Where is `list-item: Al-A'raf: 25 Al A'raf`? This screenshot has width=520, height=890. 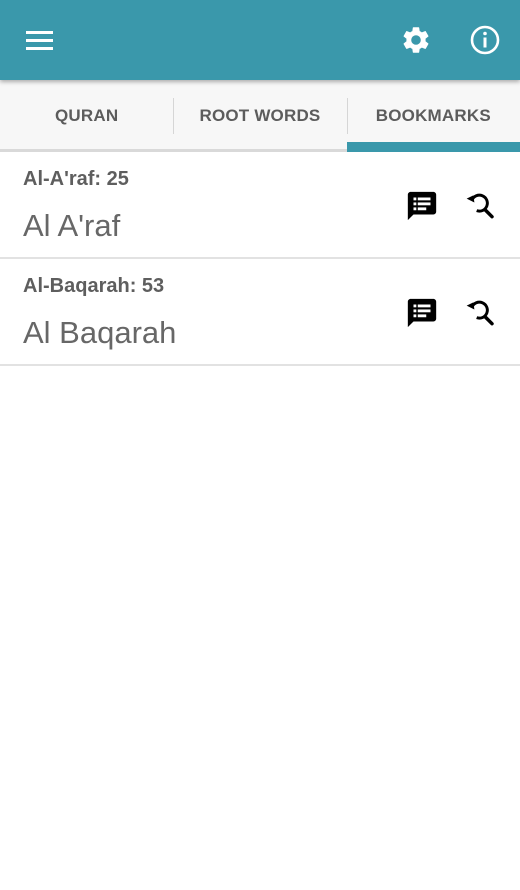 list-item: Al-A'raf: 25 Al A'raf is located at coordinates (260, 205).